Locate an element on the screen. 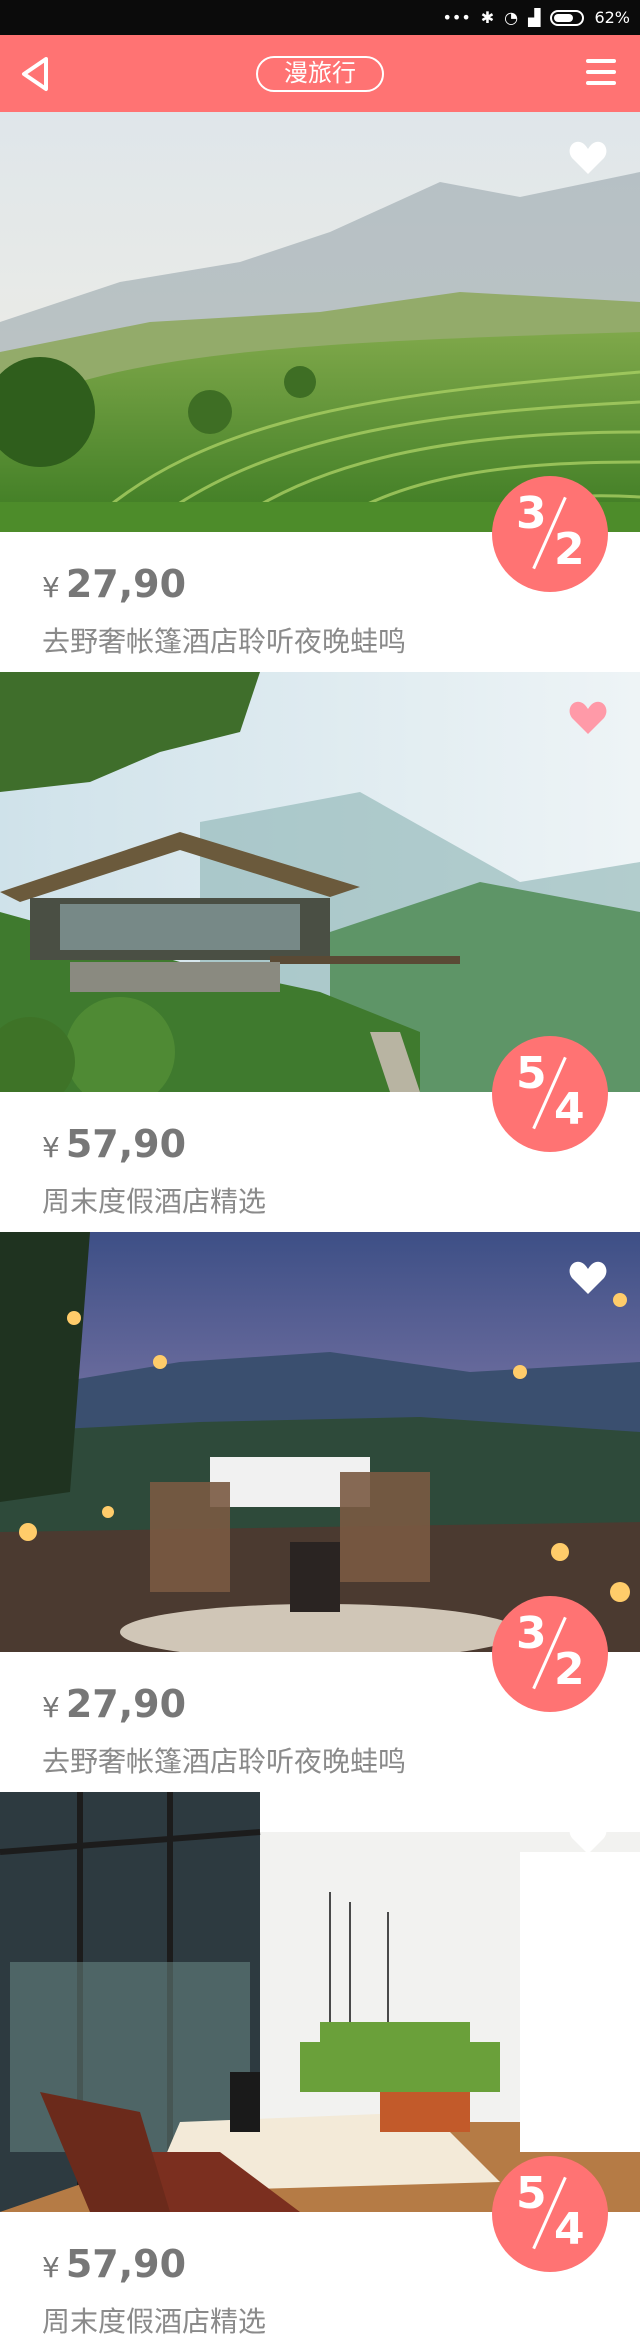 This screenshot has width=640, height=2340. battery-icon is located at coordinates (567, 17).